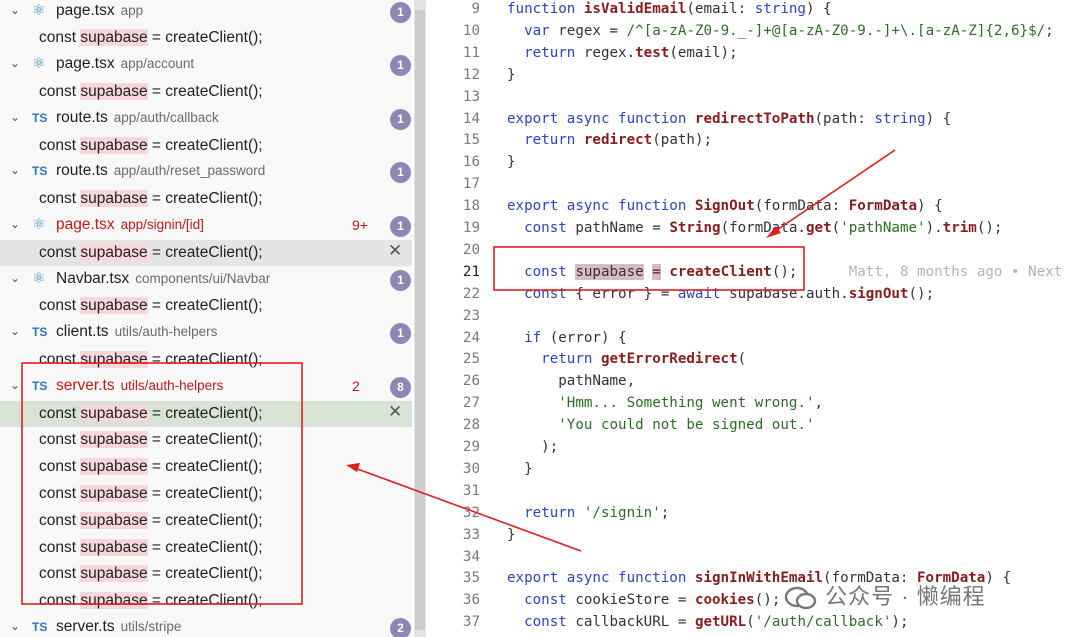  Describe the element at coordinates (753, 361) in the screenshot. I see `code-line: 25 return getErrorRedirect(` at that location.